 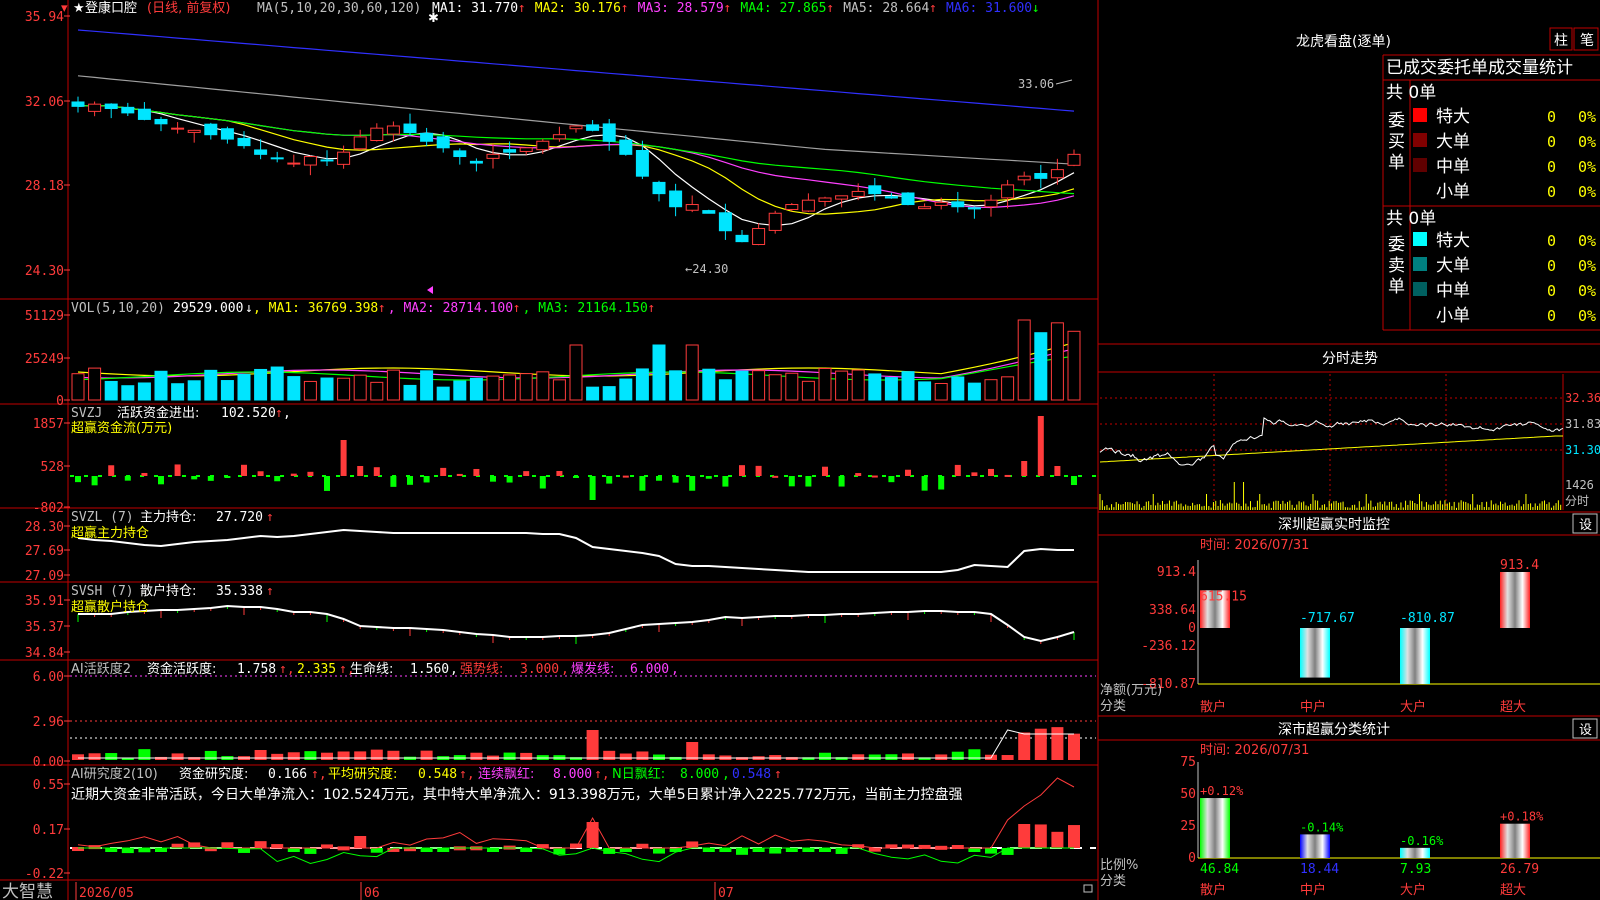 I want to click on category-bar-超大, so click(x=1515, y=600).